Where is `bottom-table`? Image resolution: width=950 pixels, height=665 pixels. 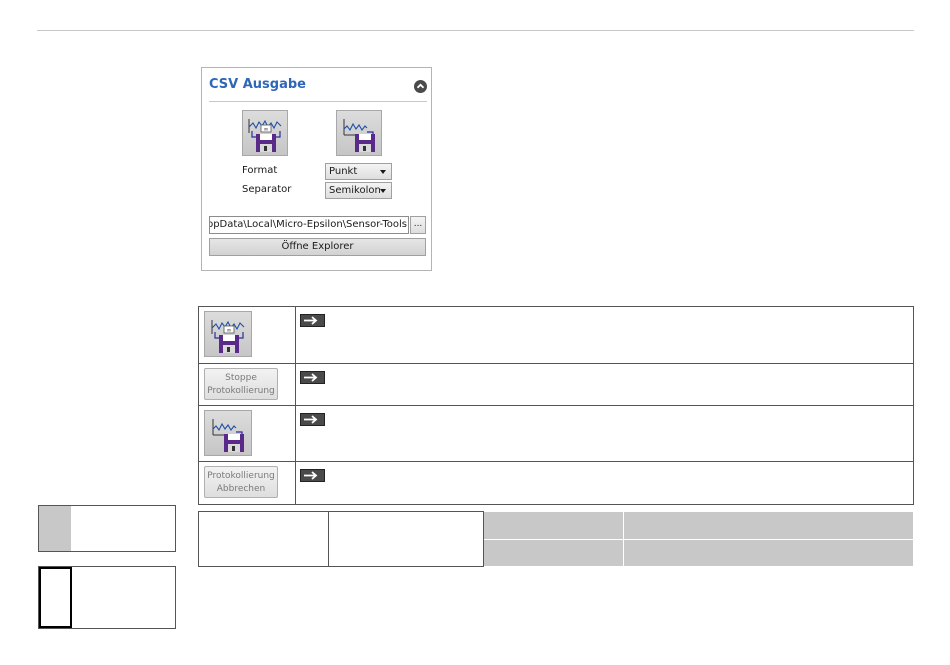
bottom-table is located at coordinates (556, 539).